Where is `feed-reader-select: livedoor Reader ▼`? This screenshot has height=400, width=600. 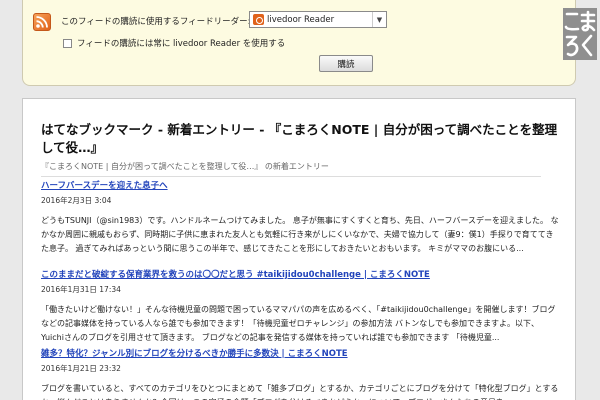 feed-reader-select: livedoor Reader ▼ is located at coordinates (318, 19).